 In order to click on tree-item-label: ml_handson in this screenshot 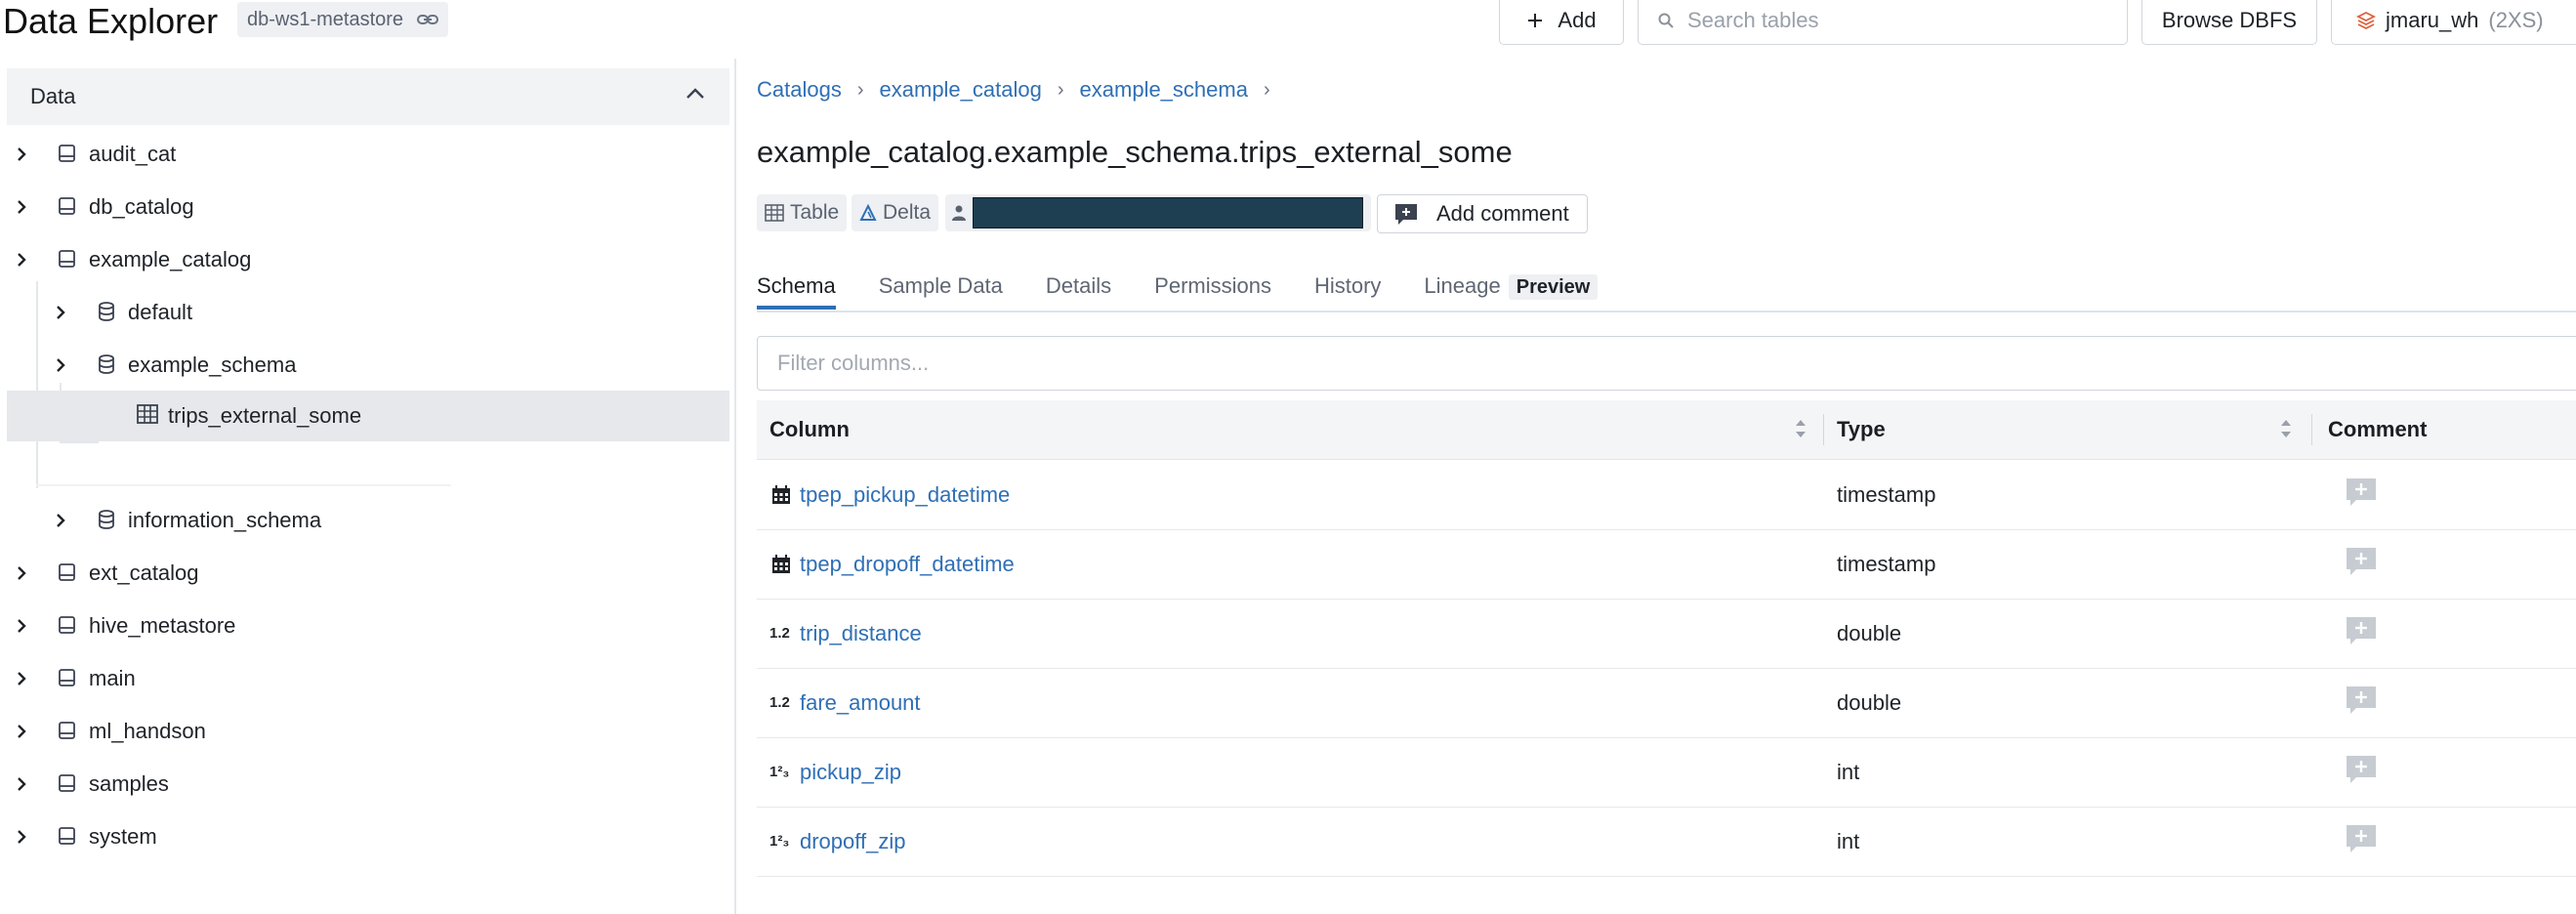, I will do `click(147, 731)`.